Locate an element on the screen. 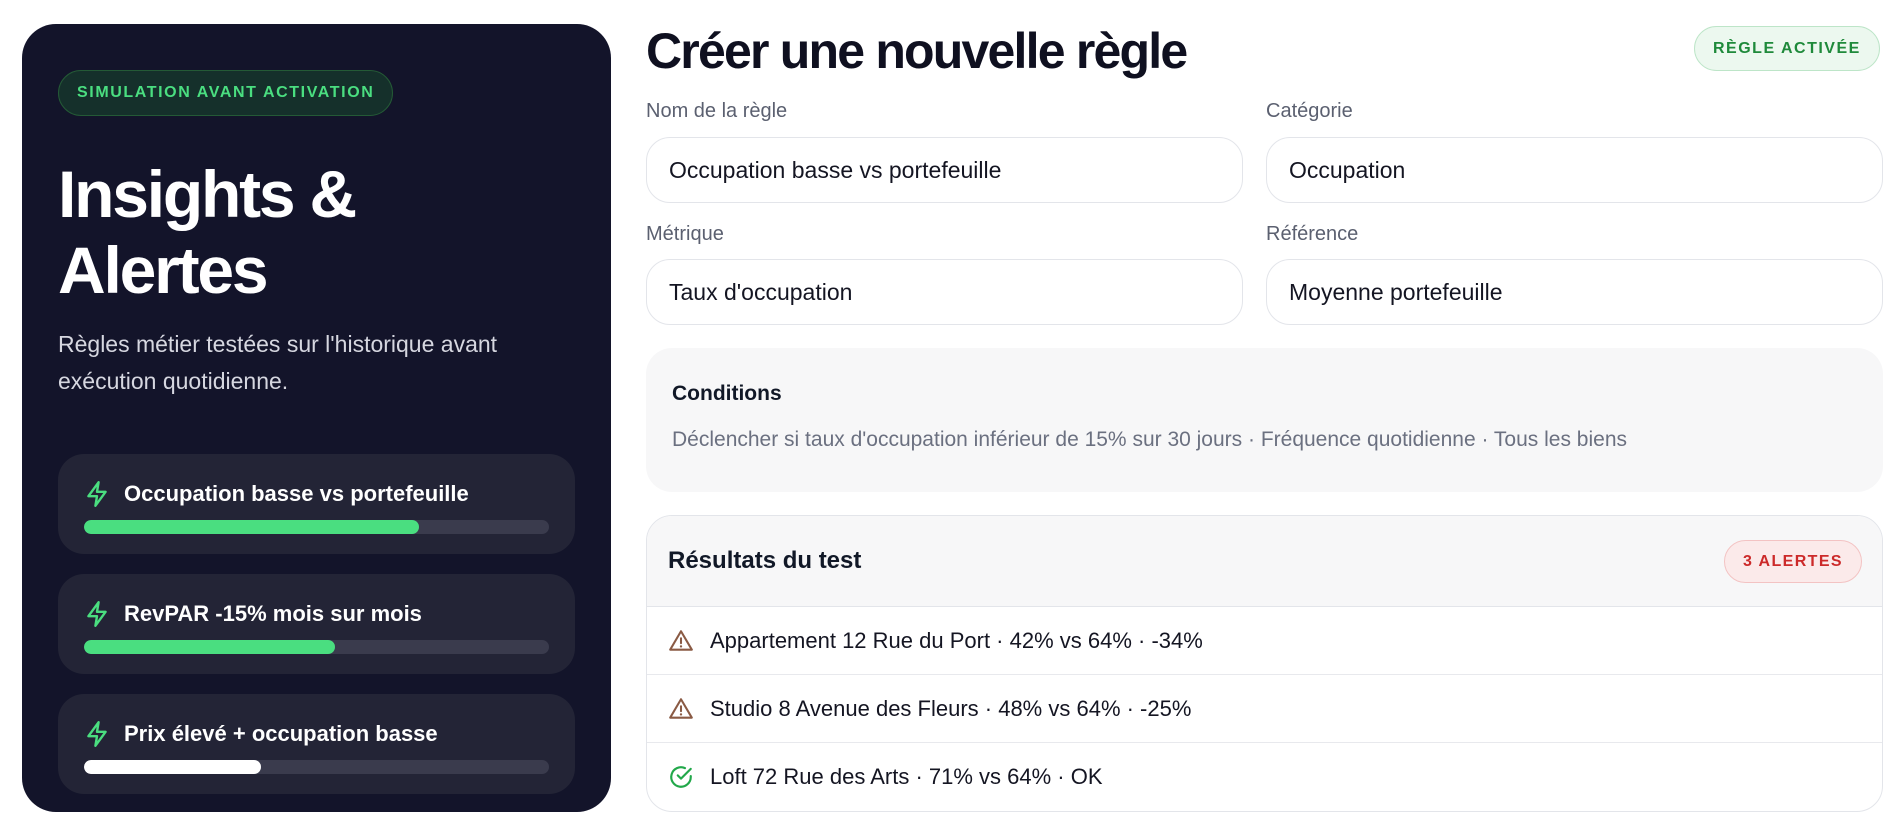 This screenshot has height=826, width=1903. rule-name: Prix élevé + occupation basse is located at coordinates (281, 733).